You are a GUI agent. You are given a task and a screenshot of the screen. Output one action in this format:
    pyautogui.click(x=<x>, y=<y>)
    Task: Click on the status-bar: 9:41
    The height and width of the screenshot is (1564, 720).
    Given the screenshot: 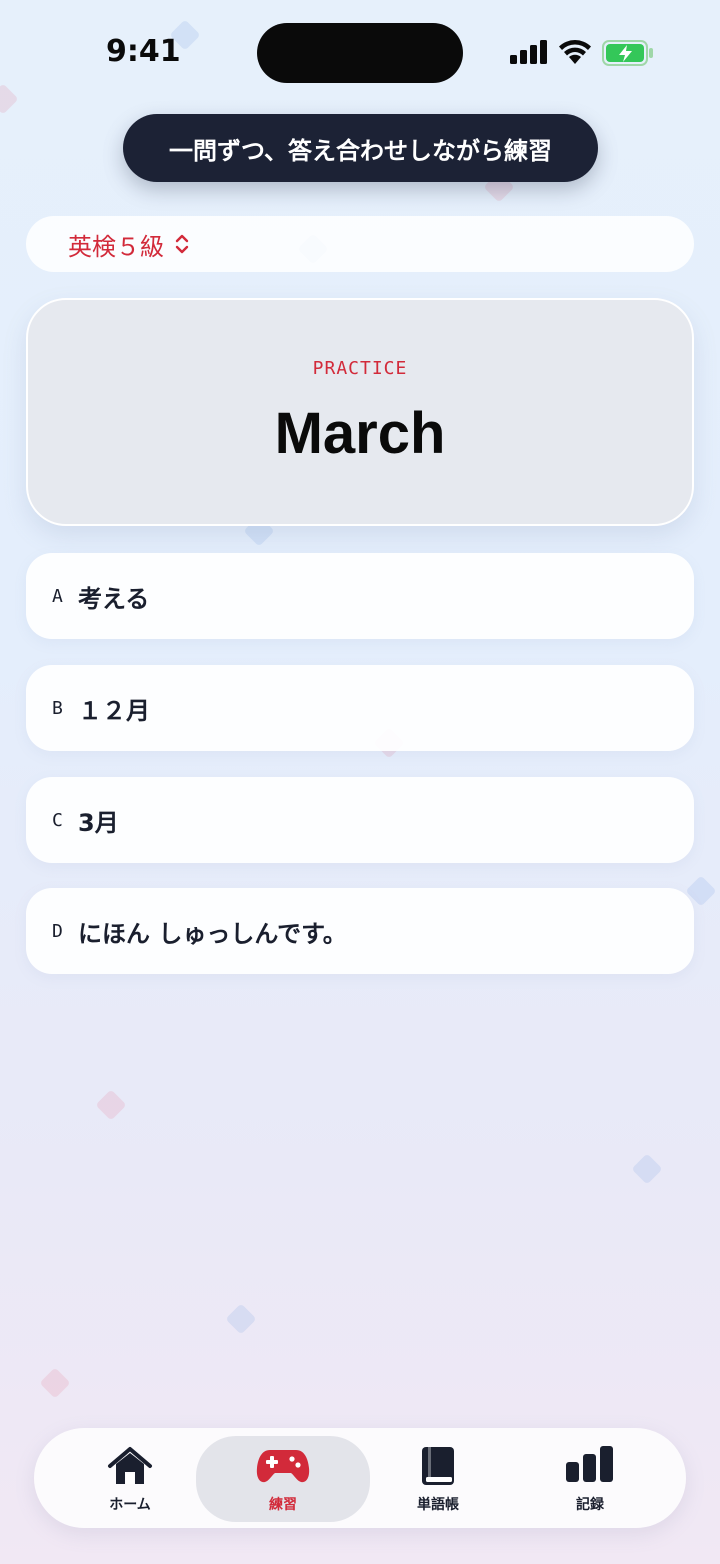 What is the action you would take?
    pyautogui.click(x=360, y=50)
    